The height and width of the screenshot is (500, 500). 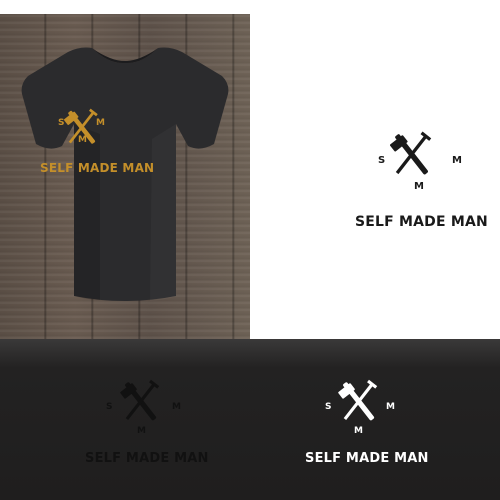 I want to click on dark-black-wordmark: SELF MADE MAN, so click(x=147, y=458).